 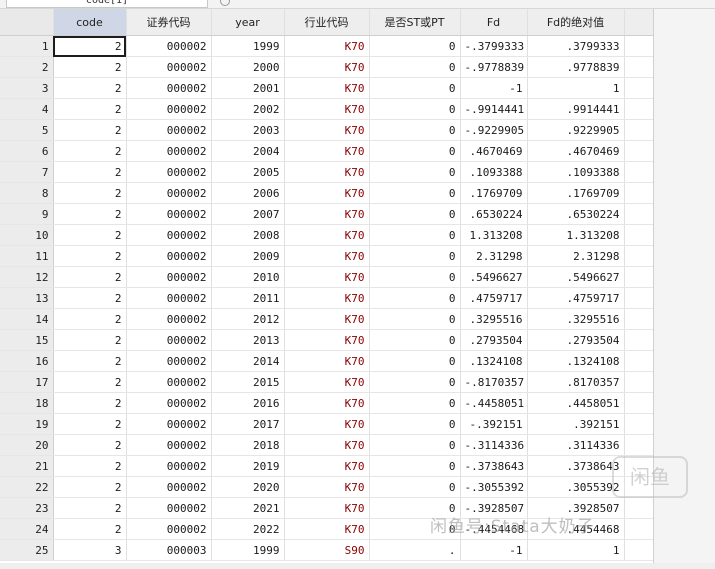 I want to click on data-cell: .4458051, so click(x=576, y=403).